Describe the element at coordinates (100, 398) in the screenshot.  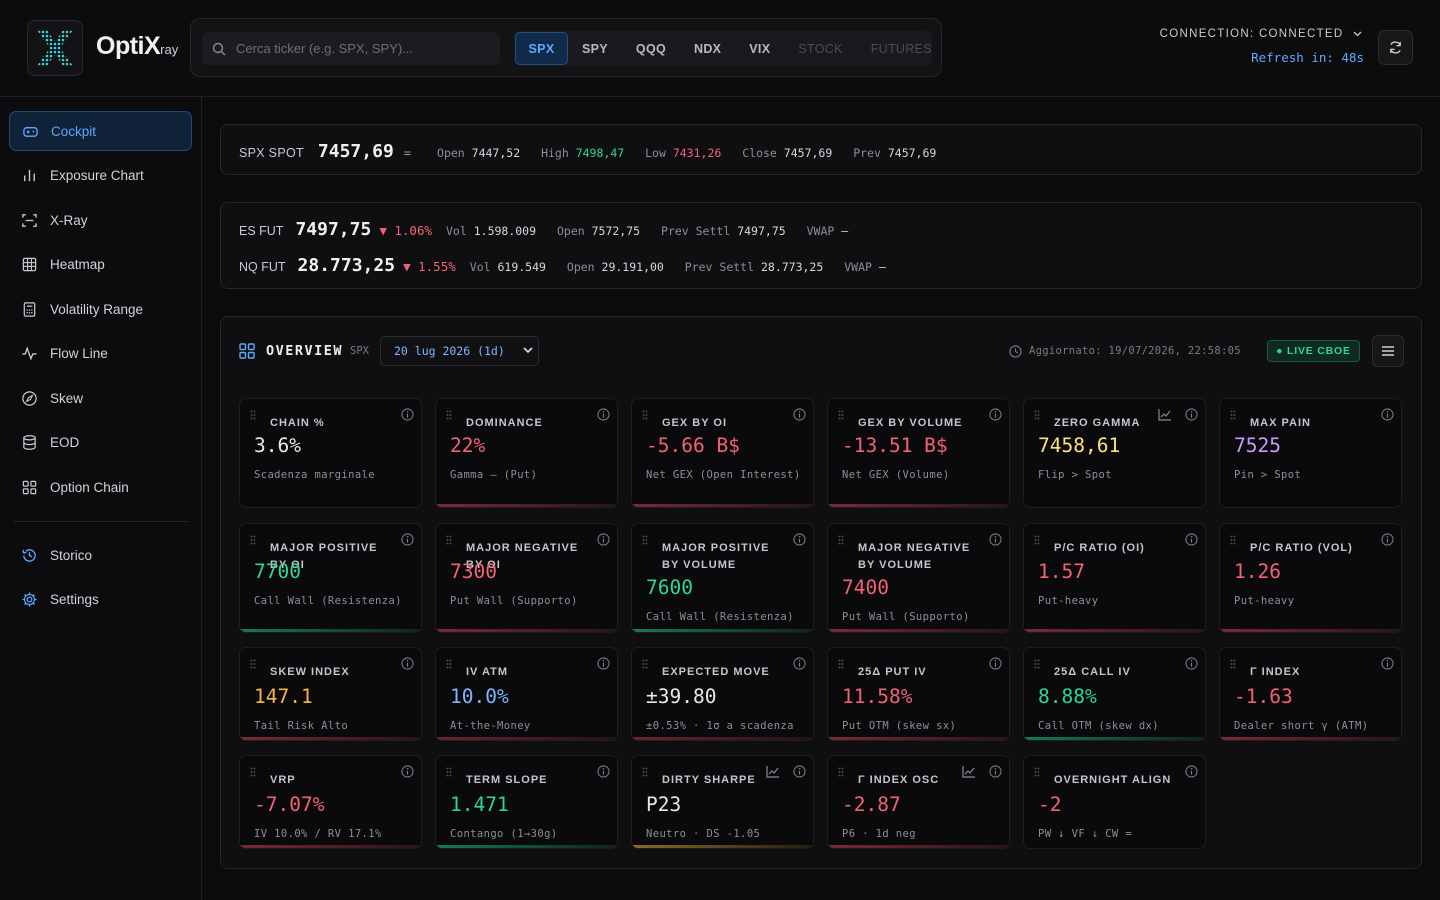
I see `sidebar-item-skew: Skew` at that location.